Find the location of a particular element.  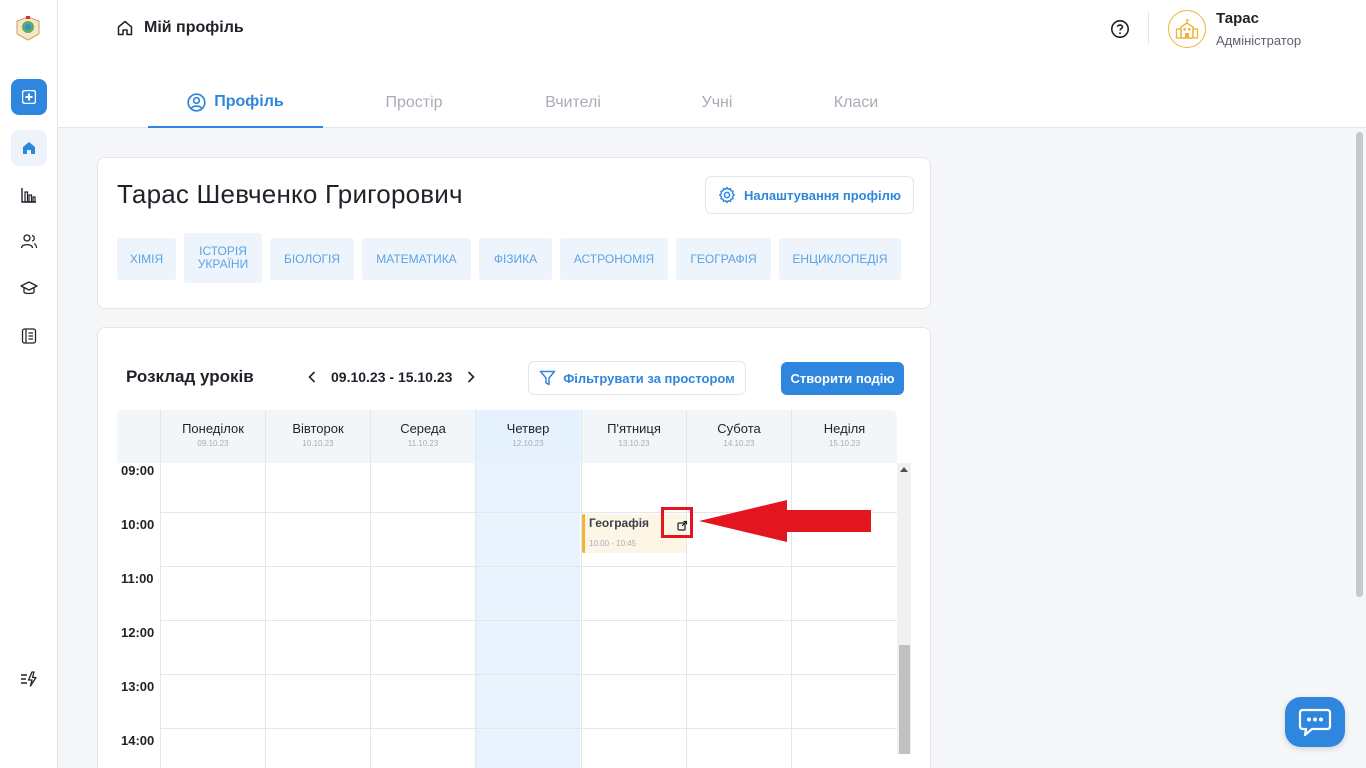

graduation-cap-icon is located at coordinates (29, 288).